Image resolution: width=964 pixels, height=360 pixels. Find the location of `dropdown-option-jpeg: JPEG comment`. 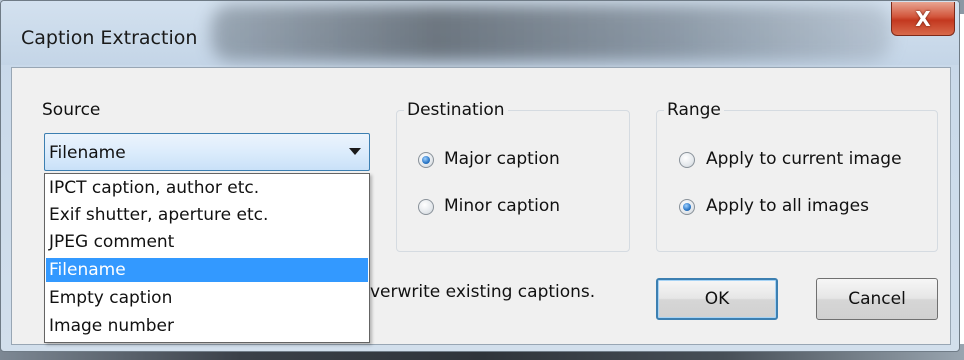

dropdown-option-jpeg: JPEG comment is located at coordinates (207, 242).